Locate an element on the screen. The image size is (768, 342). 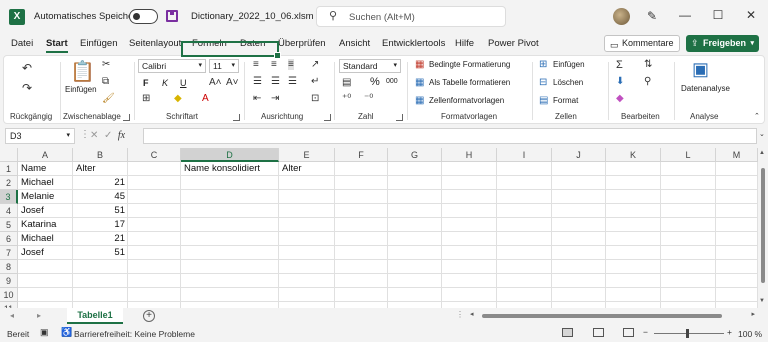
italic-button: K is located at coordinates (165, 83).